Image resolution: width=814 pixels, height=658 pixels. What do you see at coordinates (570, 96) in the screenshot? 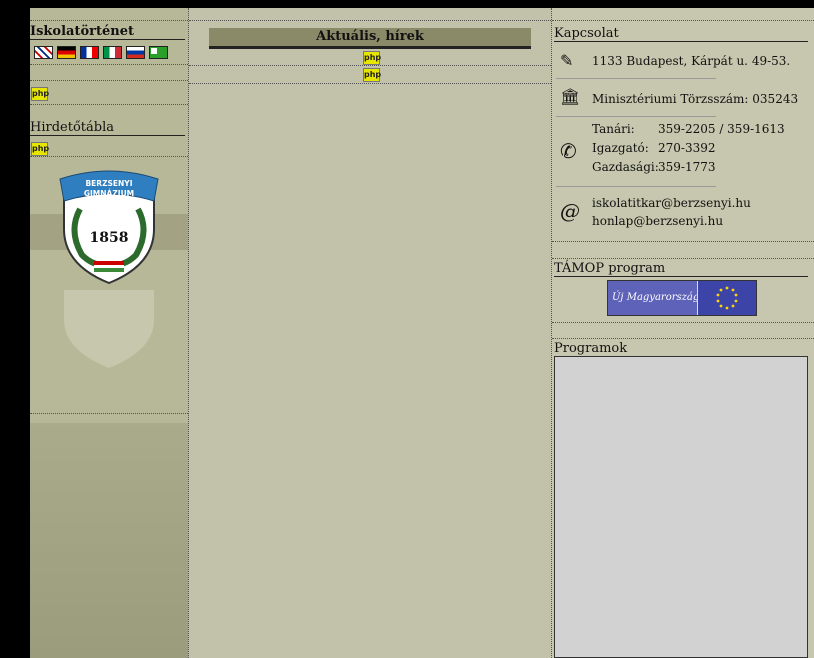
I see `building-icon: 🏛` at bounding box center [570, 96].